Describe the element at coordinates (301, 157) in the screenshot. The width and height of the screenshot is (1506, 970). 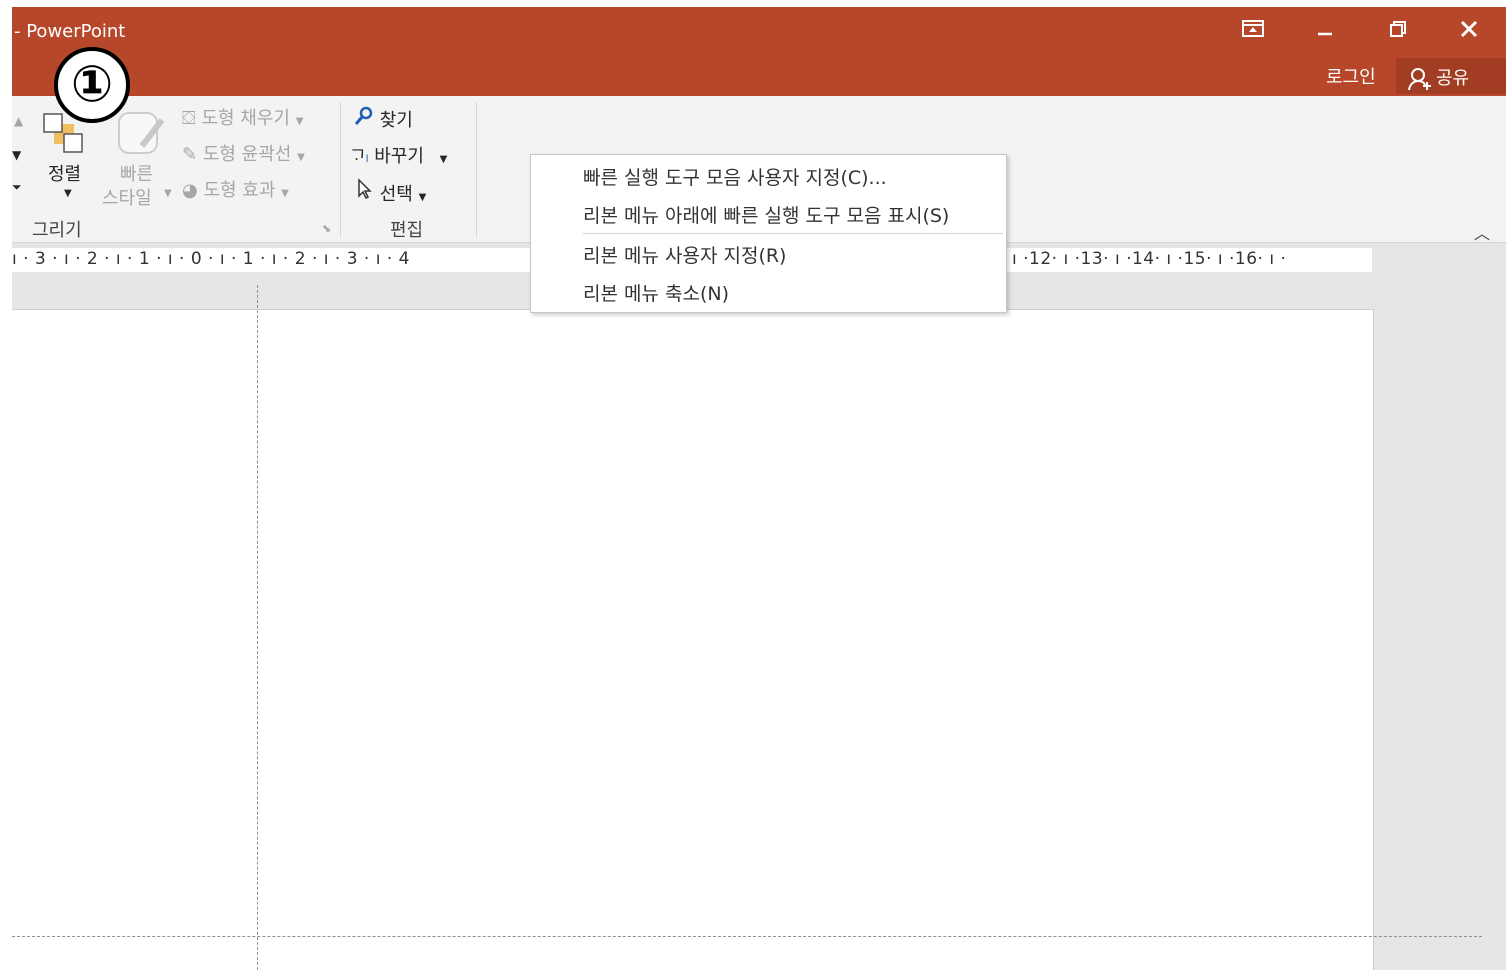
I see `shape-outline-dropdown-icon: ▼` at that location.